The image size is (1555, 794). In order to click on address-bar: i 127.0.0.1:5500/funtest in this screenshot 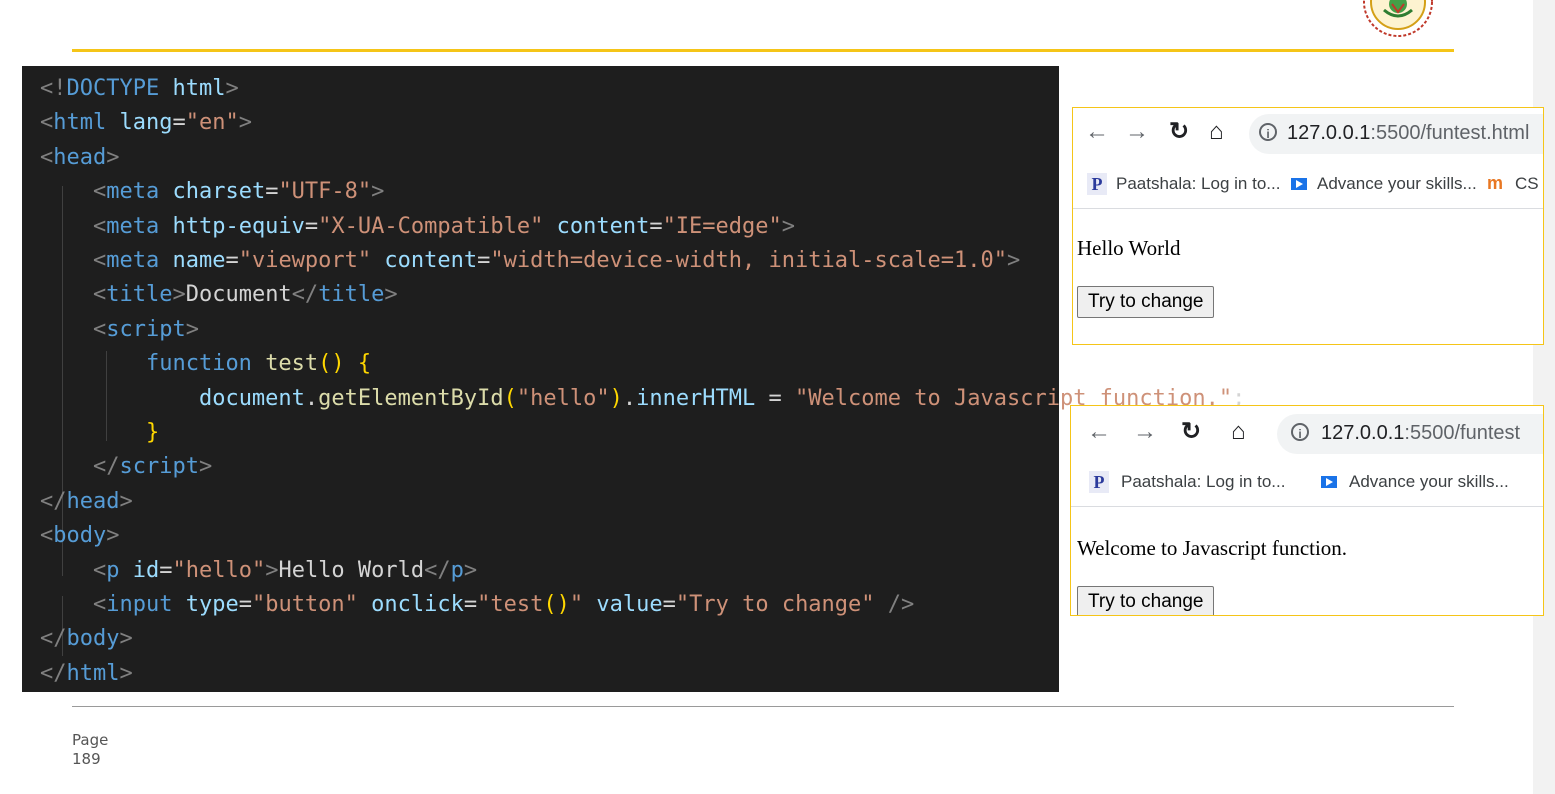, I will do `click(1410, 434)`.